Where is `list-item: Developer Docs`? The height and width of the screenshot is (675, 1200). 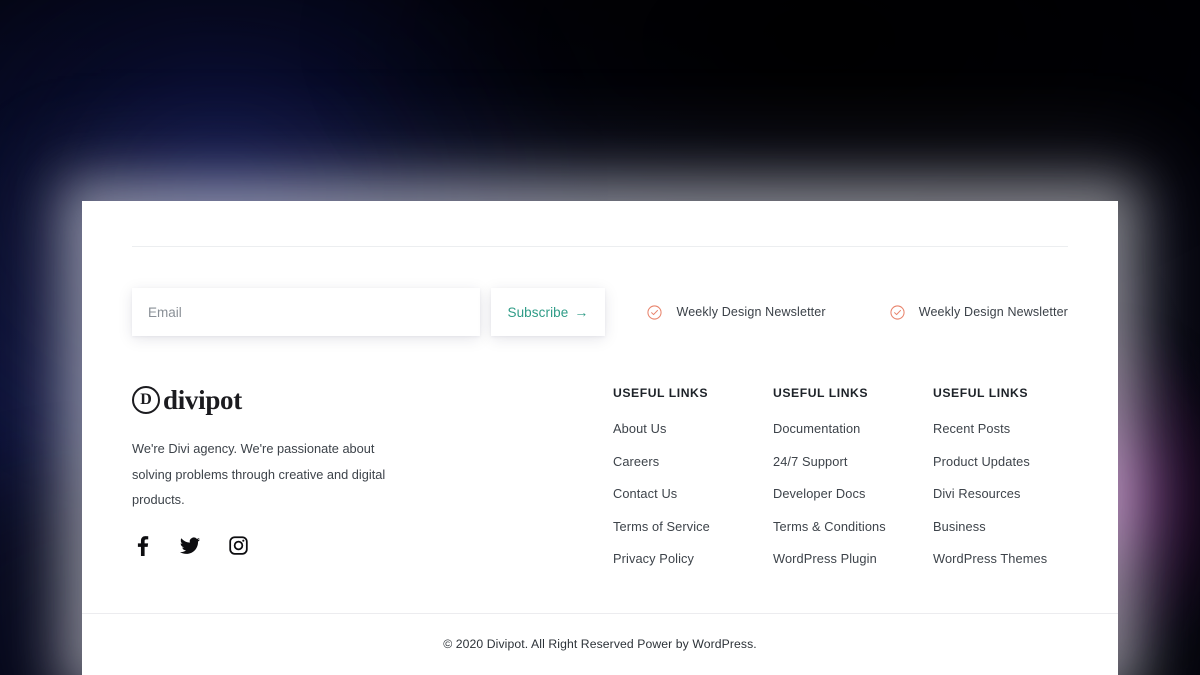
list-item: Developer Docs is located at coordinates (853, 494).